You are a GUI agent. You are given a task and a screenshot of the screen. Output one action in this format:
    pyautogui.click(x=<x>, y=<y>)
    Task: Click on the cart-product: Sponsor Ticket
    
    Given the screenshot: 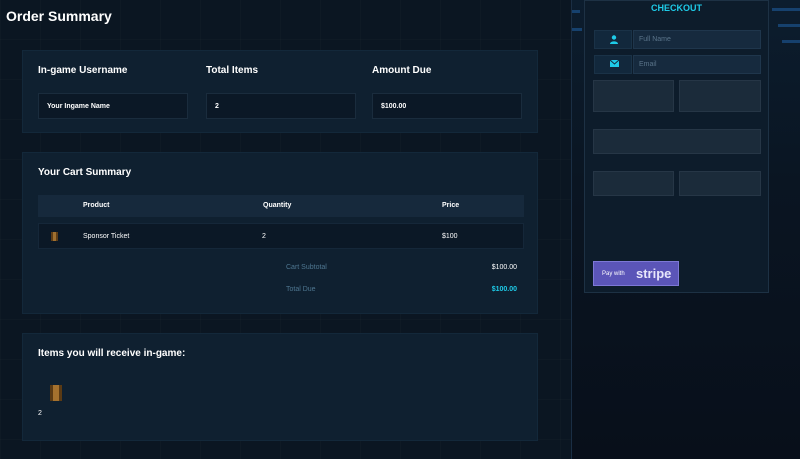 What is the action you would take?
    pyautogui.click(x=106, y=236)
    